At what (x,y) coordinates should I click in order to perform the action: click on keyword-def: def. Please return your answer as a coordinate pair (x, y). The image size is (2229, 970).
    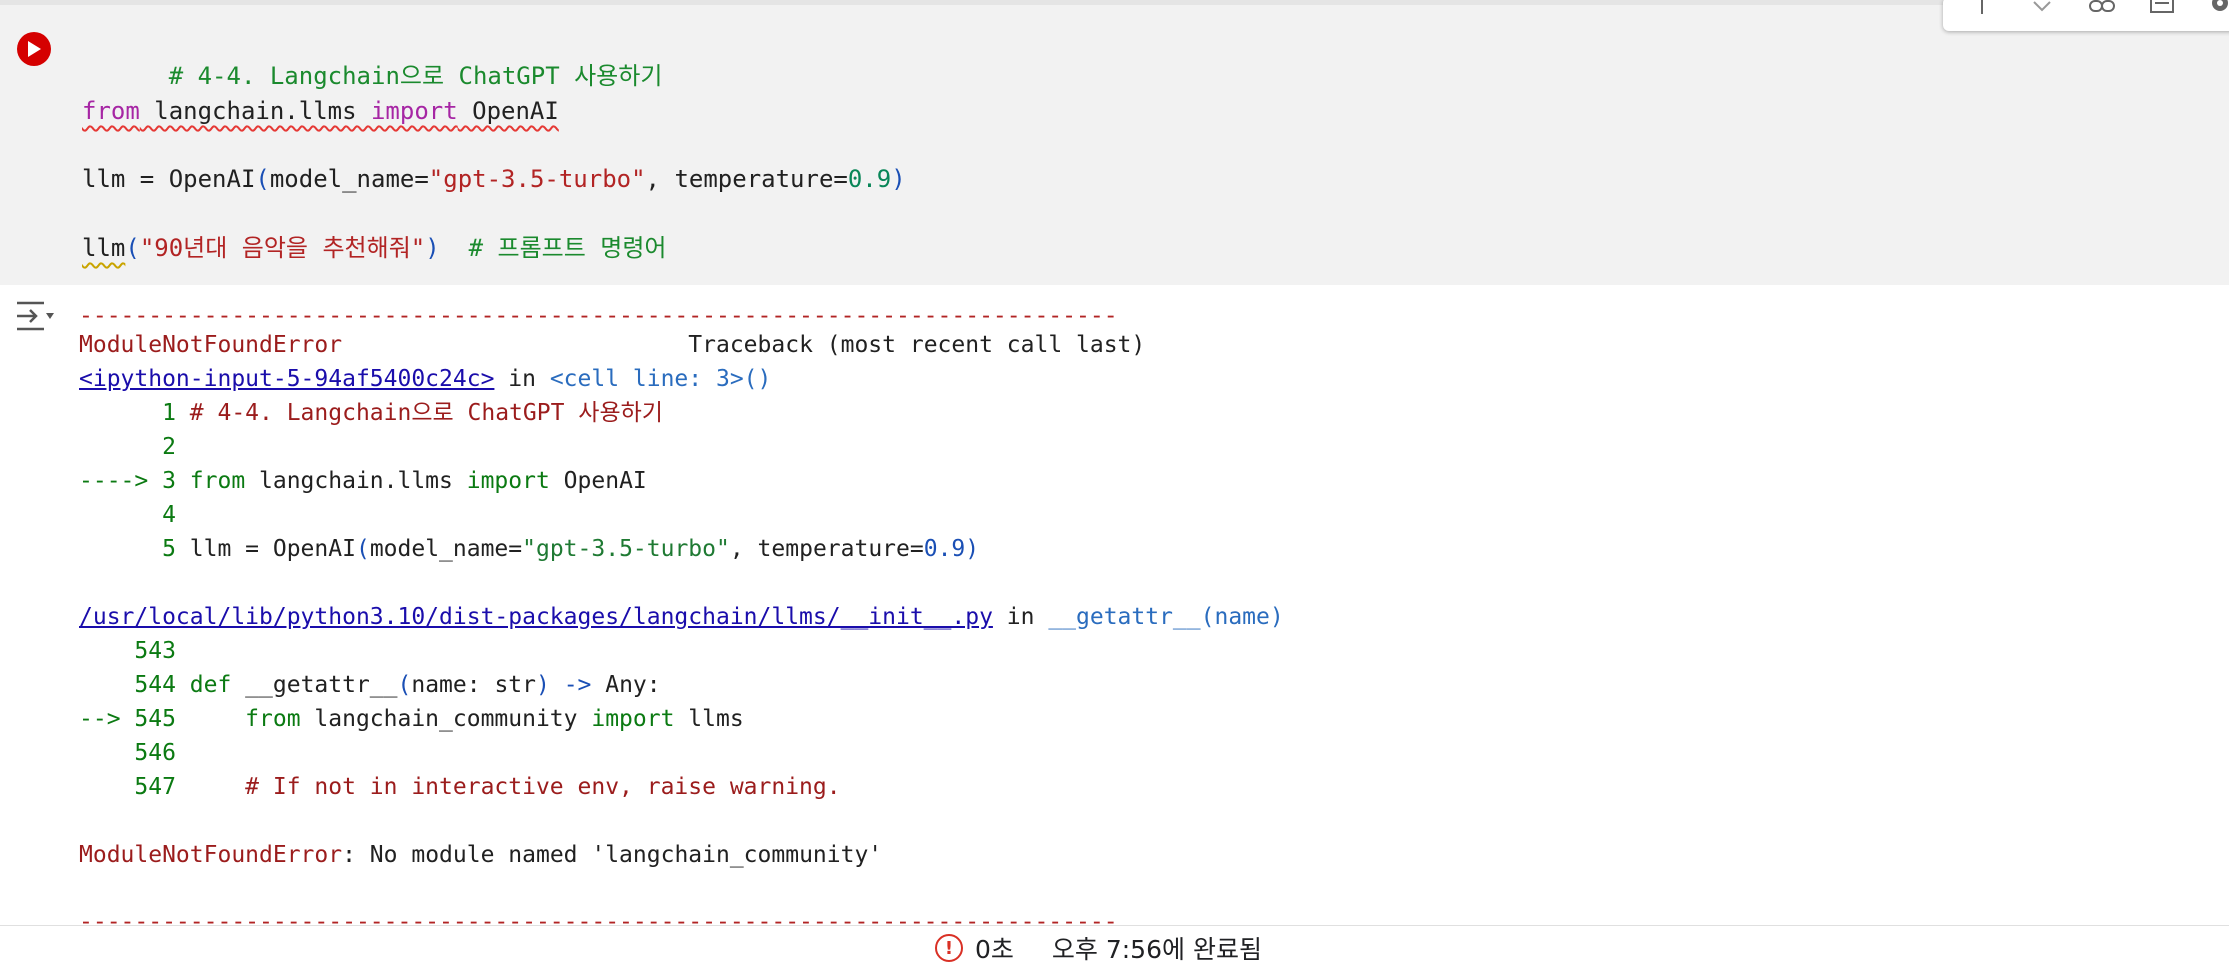
    Looking at the image, I should click on (210, 685).